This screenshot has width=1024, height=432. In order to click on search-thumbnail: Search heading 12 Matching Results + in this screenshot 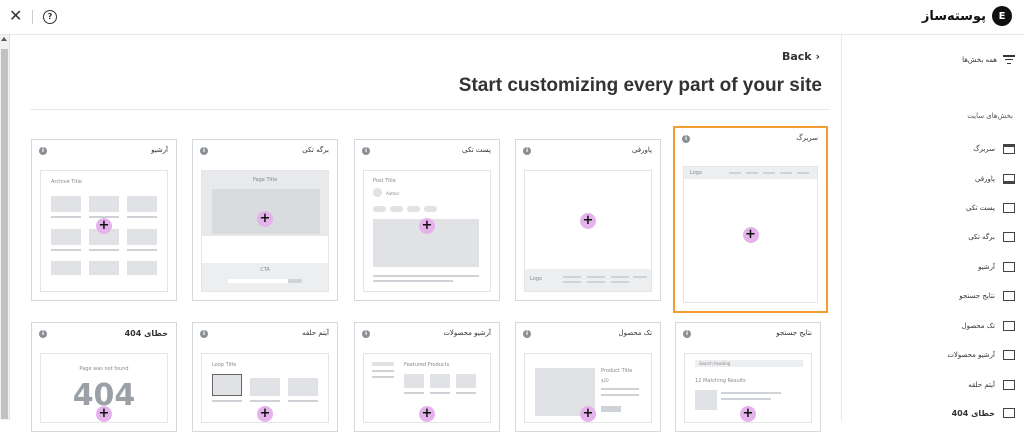, I will do `click(748, 388)`.